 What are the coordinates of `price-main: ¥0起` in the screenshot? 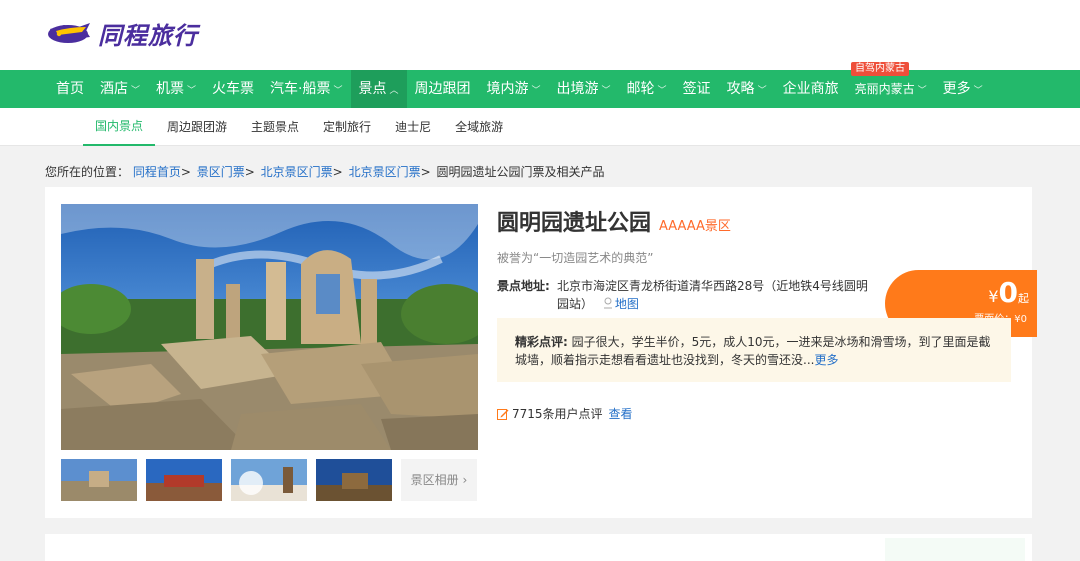 It's located at (1008, 292).